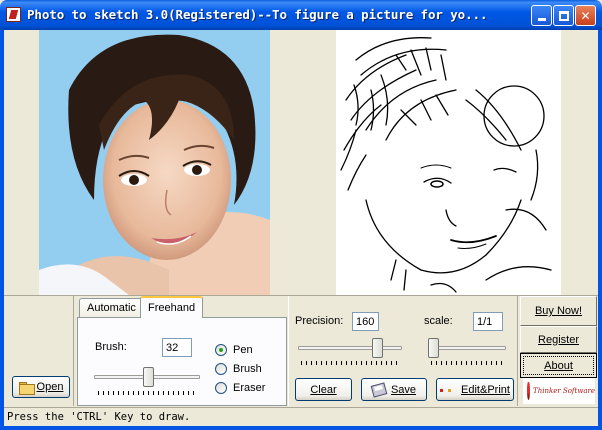 This screenshot has width=602, height=430. What do you see at coordinates (111, 347) in the screenshot?
I see `brush-size-label: Brush:` at bounding box center [111, 347].